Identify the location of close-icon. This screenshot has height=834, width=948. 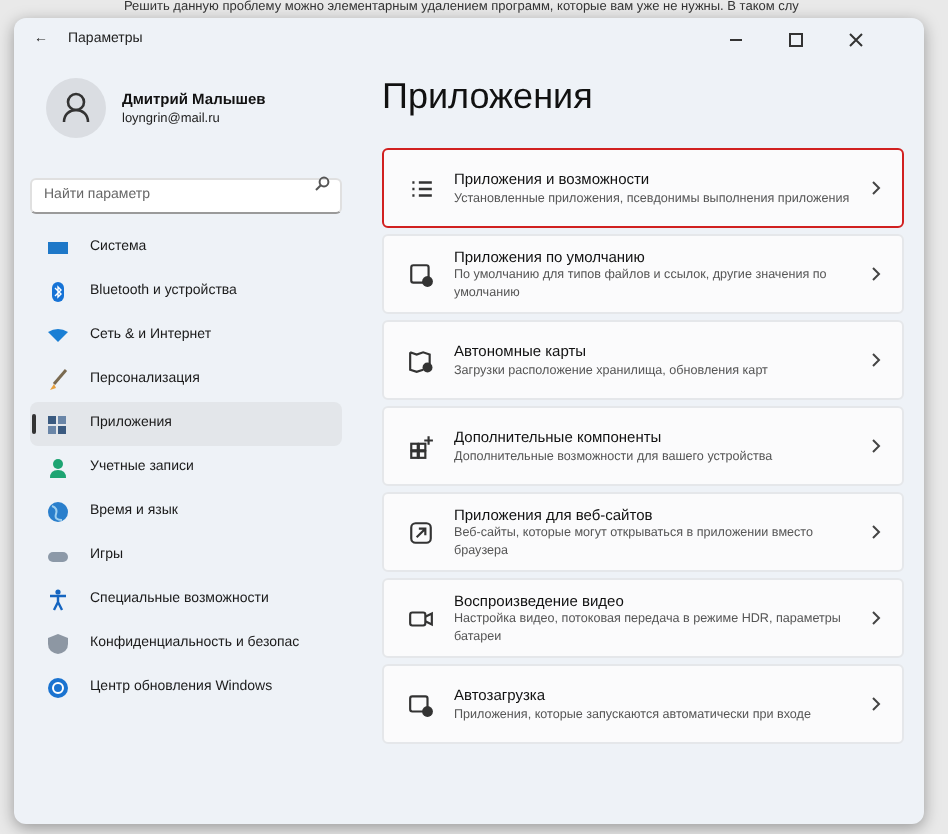
(856, 40).